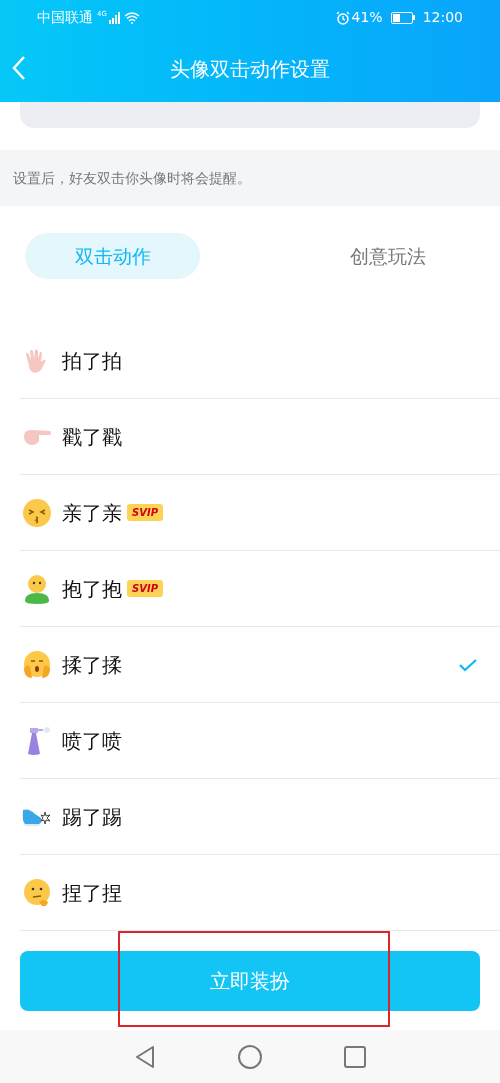 This screenshot has width=500, height=1083. What do you see at coordinates (260, 361) in the screenshot?
I see `action-item: 拍了拍` at bounding box center [260, 361].